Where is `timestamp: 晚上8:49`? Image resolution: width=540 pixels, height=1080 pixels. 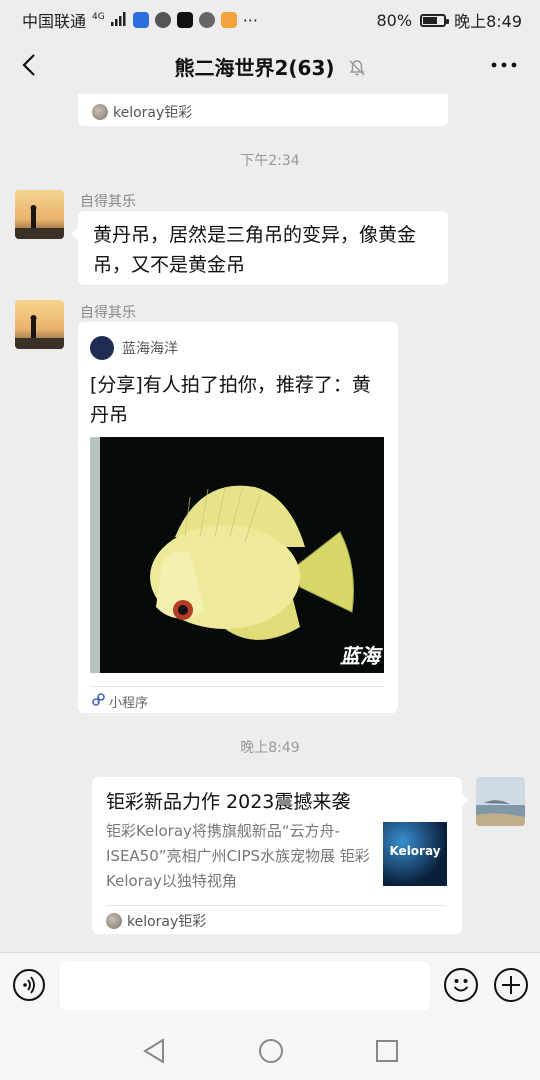 timestamp: 晚上8:49 is located at coordinates (270, 748).